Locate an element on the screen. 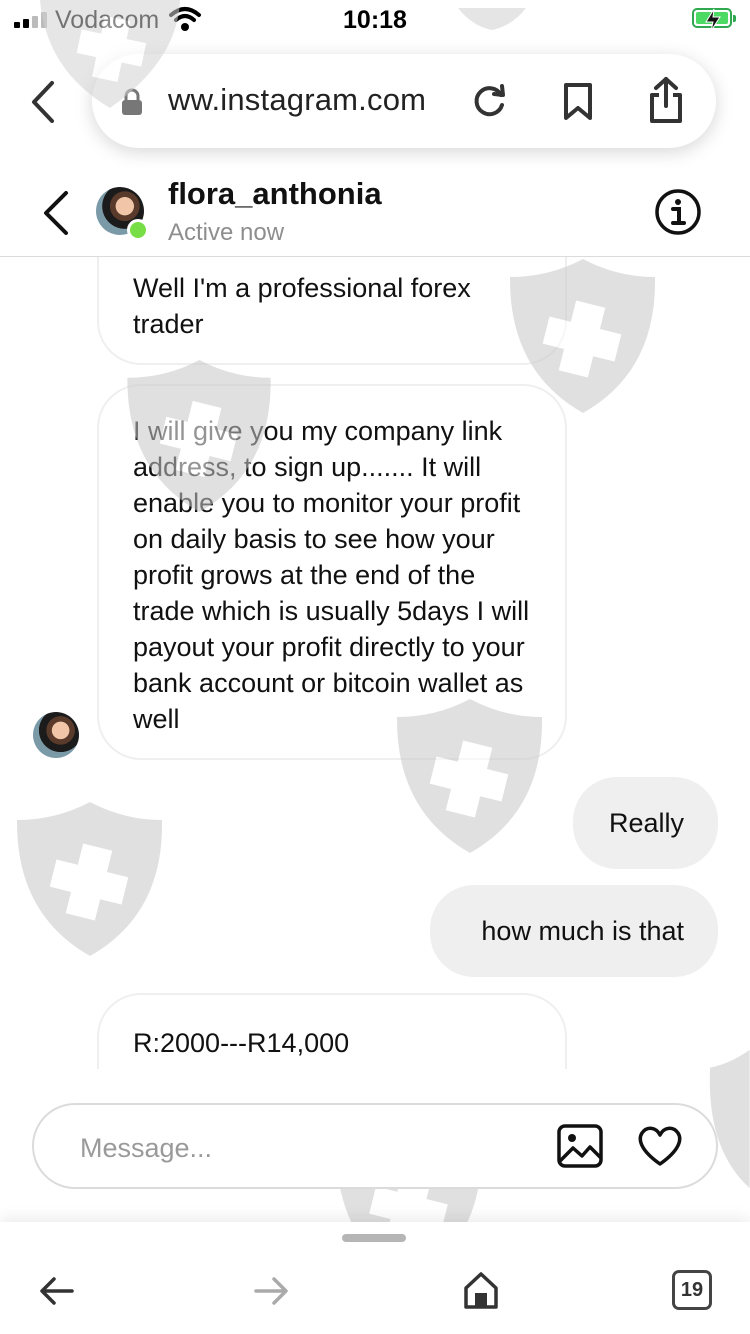 The image size is (750, 1334). clock: 10:18 is located at coordinates (375, 20).